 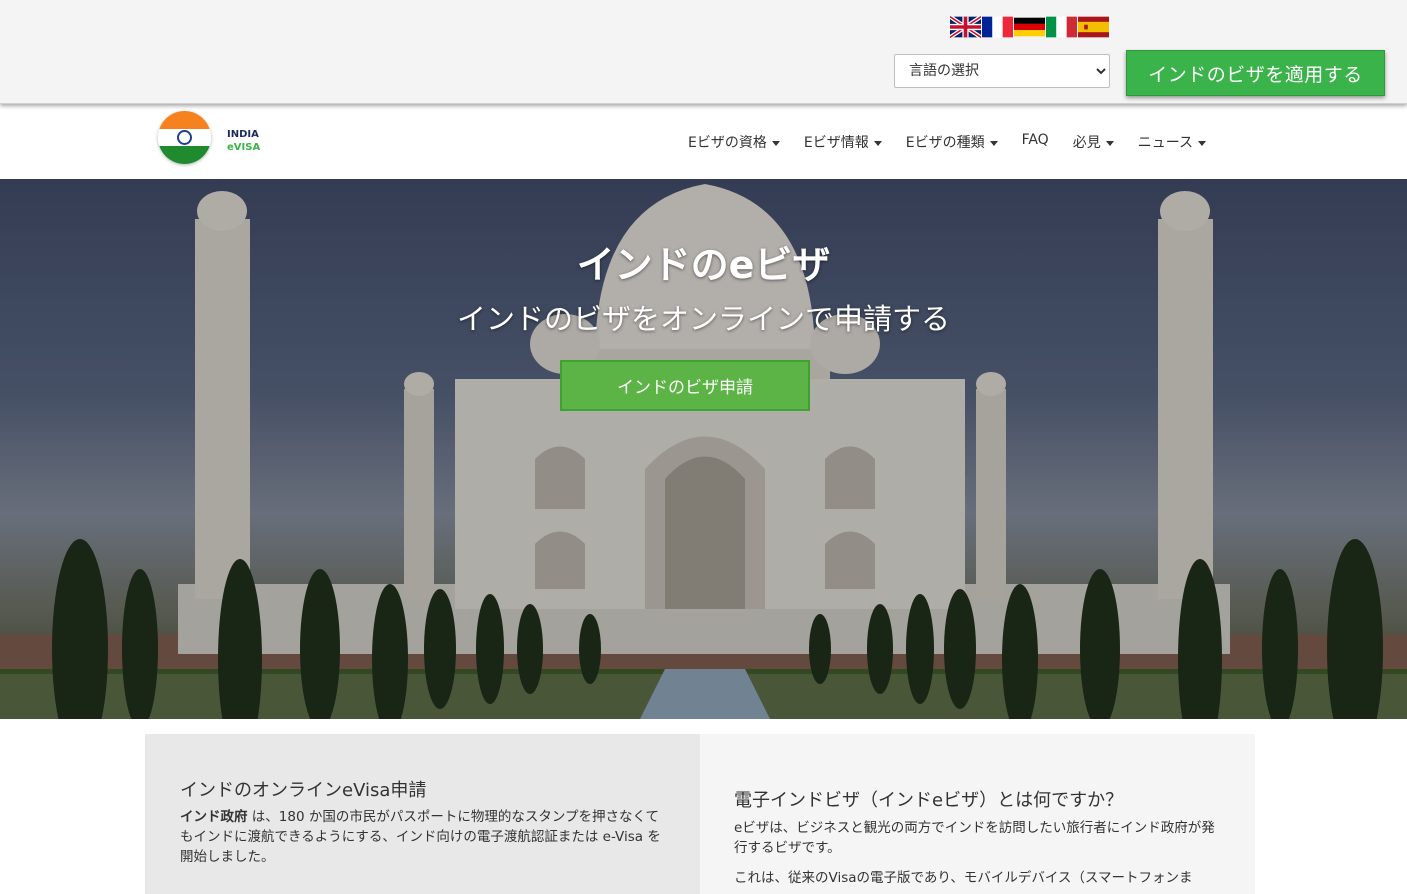 I want to click on nav-item-must-see: 必見, so click(x=1093, y=142).